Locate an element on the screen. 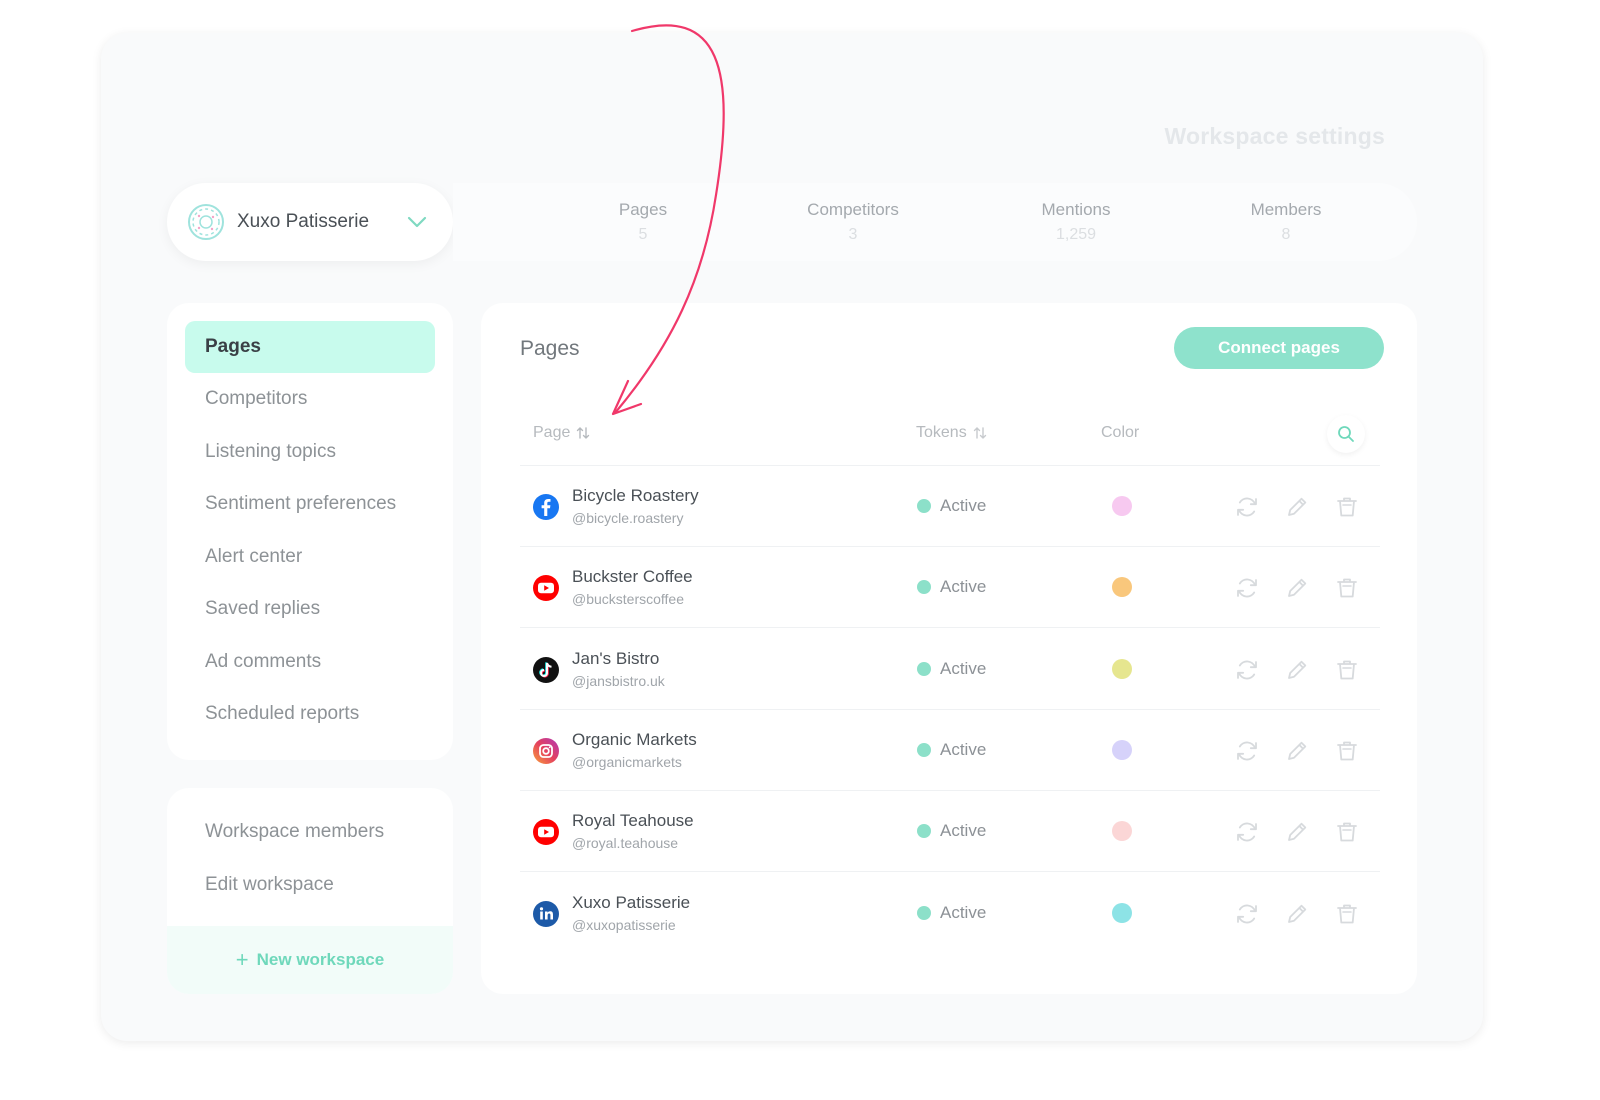 Image resolution: width=1600 pixels, height=1100 pixels. page-name: Organic Markets is located at coordinates (634, 739).